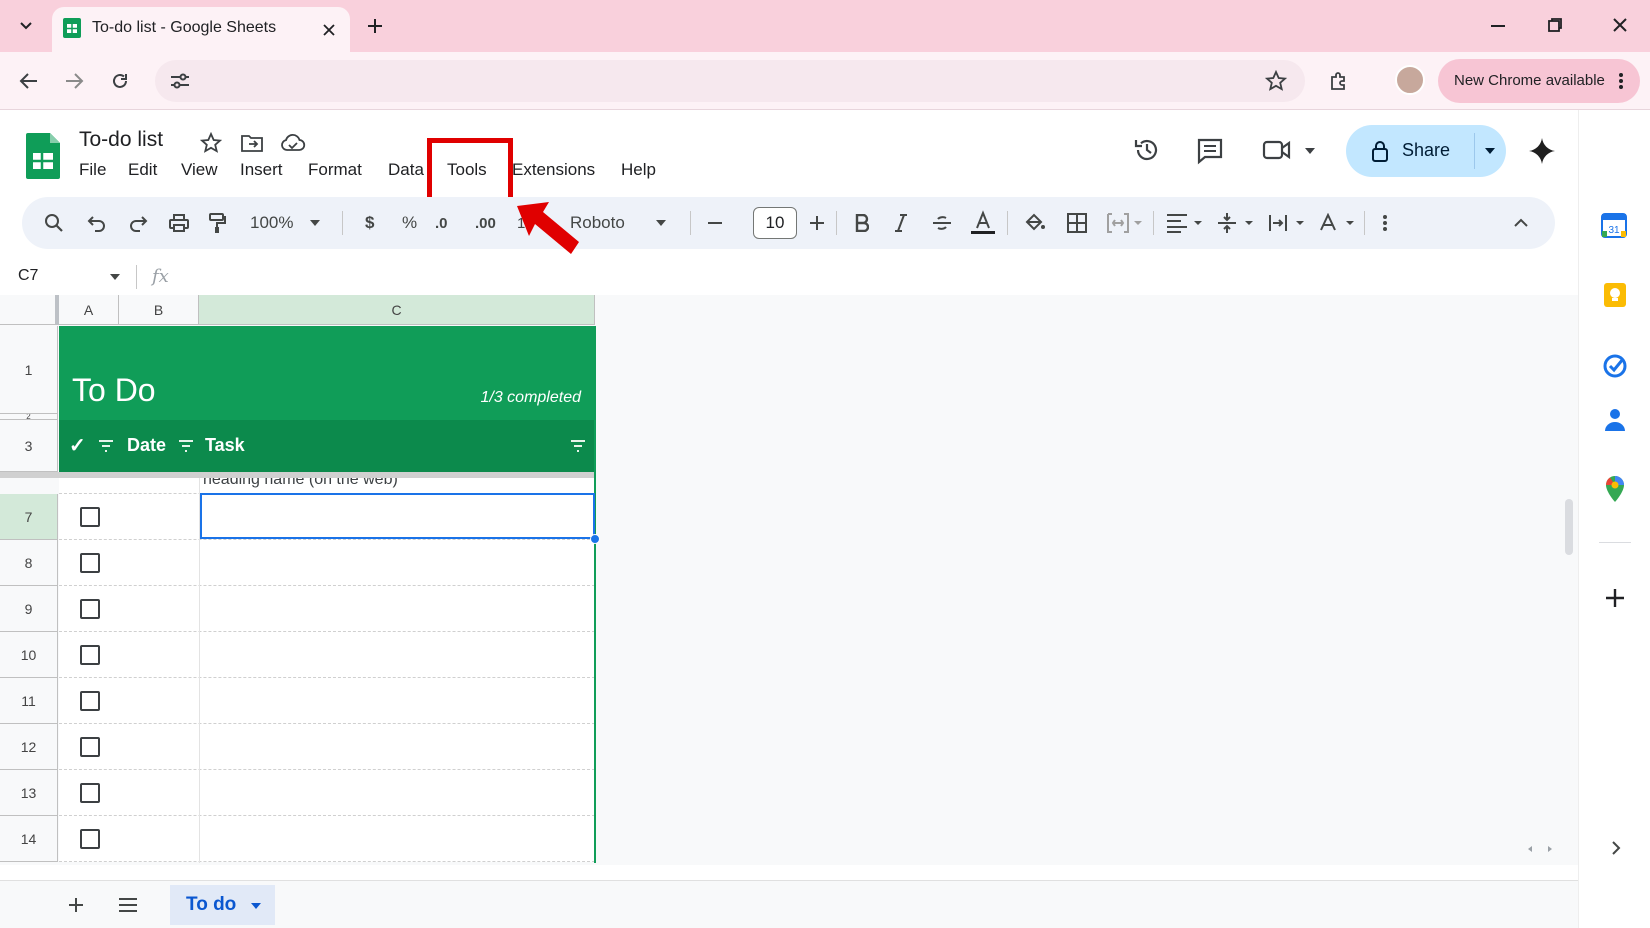 This screenshot has height=928, width=1650. Describe the element at coordinates (1292, 151) in the screenshot. I see `meet-button` at that location.